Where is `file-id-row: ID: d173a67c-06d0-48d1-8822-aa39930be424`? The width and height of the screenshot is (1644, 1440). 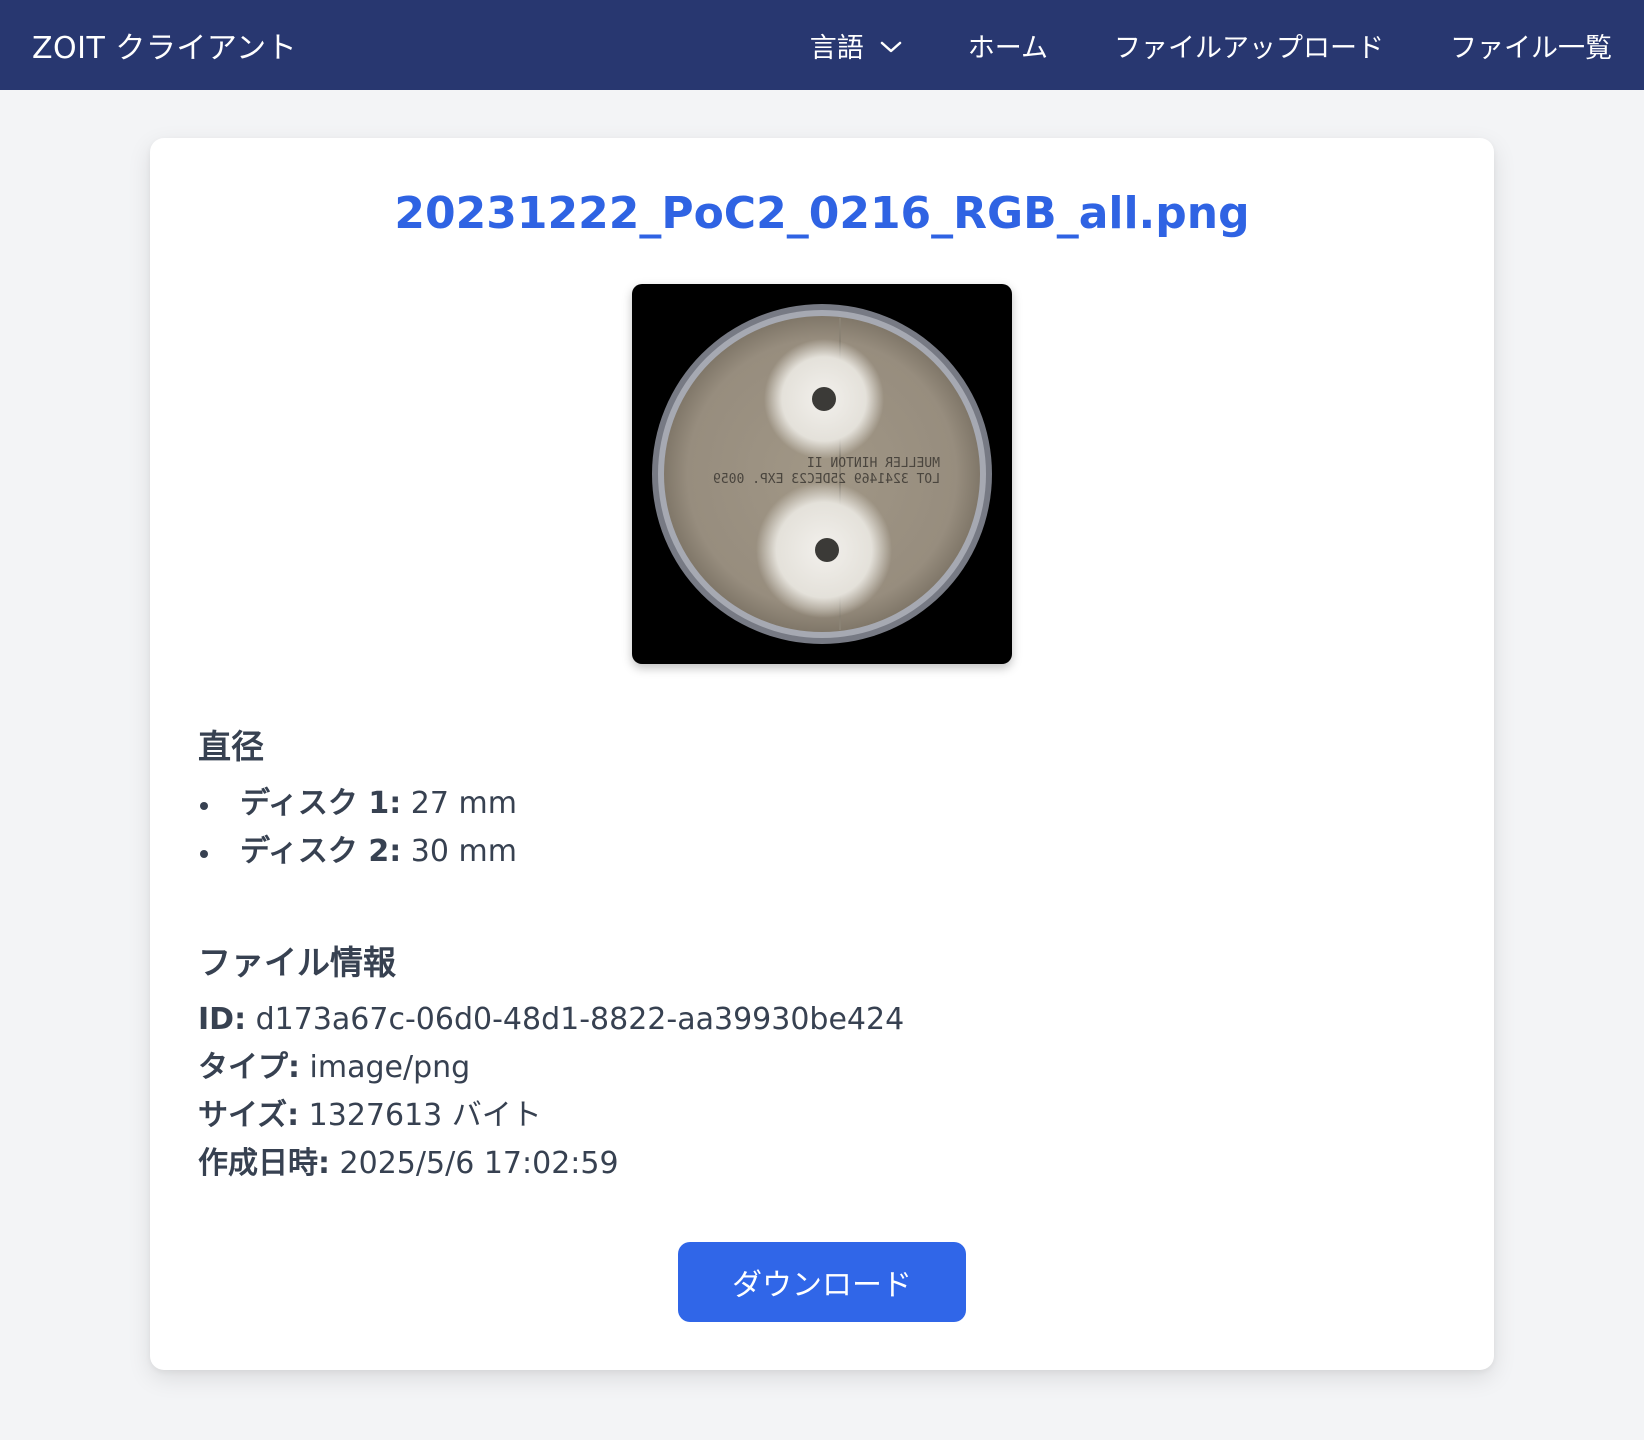 file-id-row: ID: d173a67c-06d0-48d1-8822-aa39930be424 is located at coordinates (551, 1020).